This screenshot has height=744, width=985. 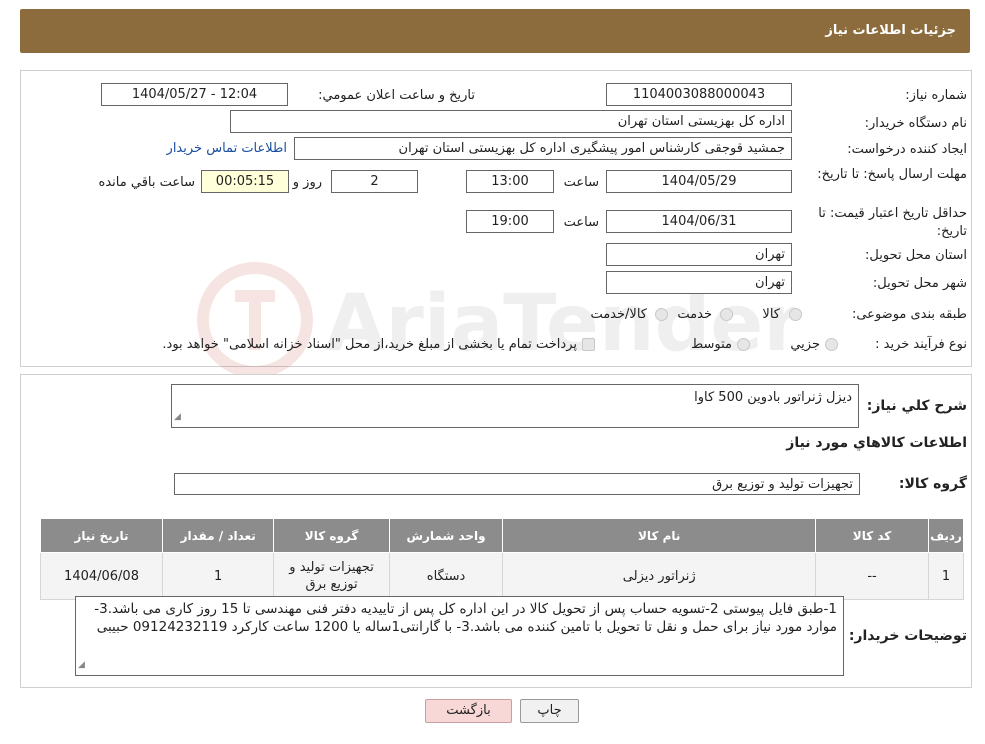 I want to click on reply-days-field: 2, so click(x=374, y=181).